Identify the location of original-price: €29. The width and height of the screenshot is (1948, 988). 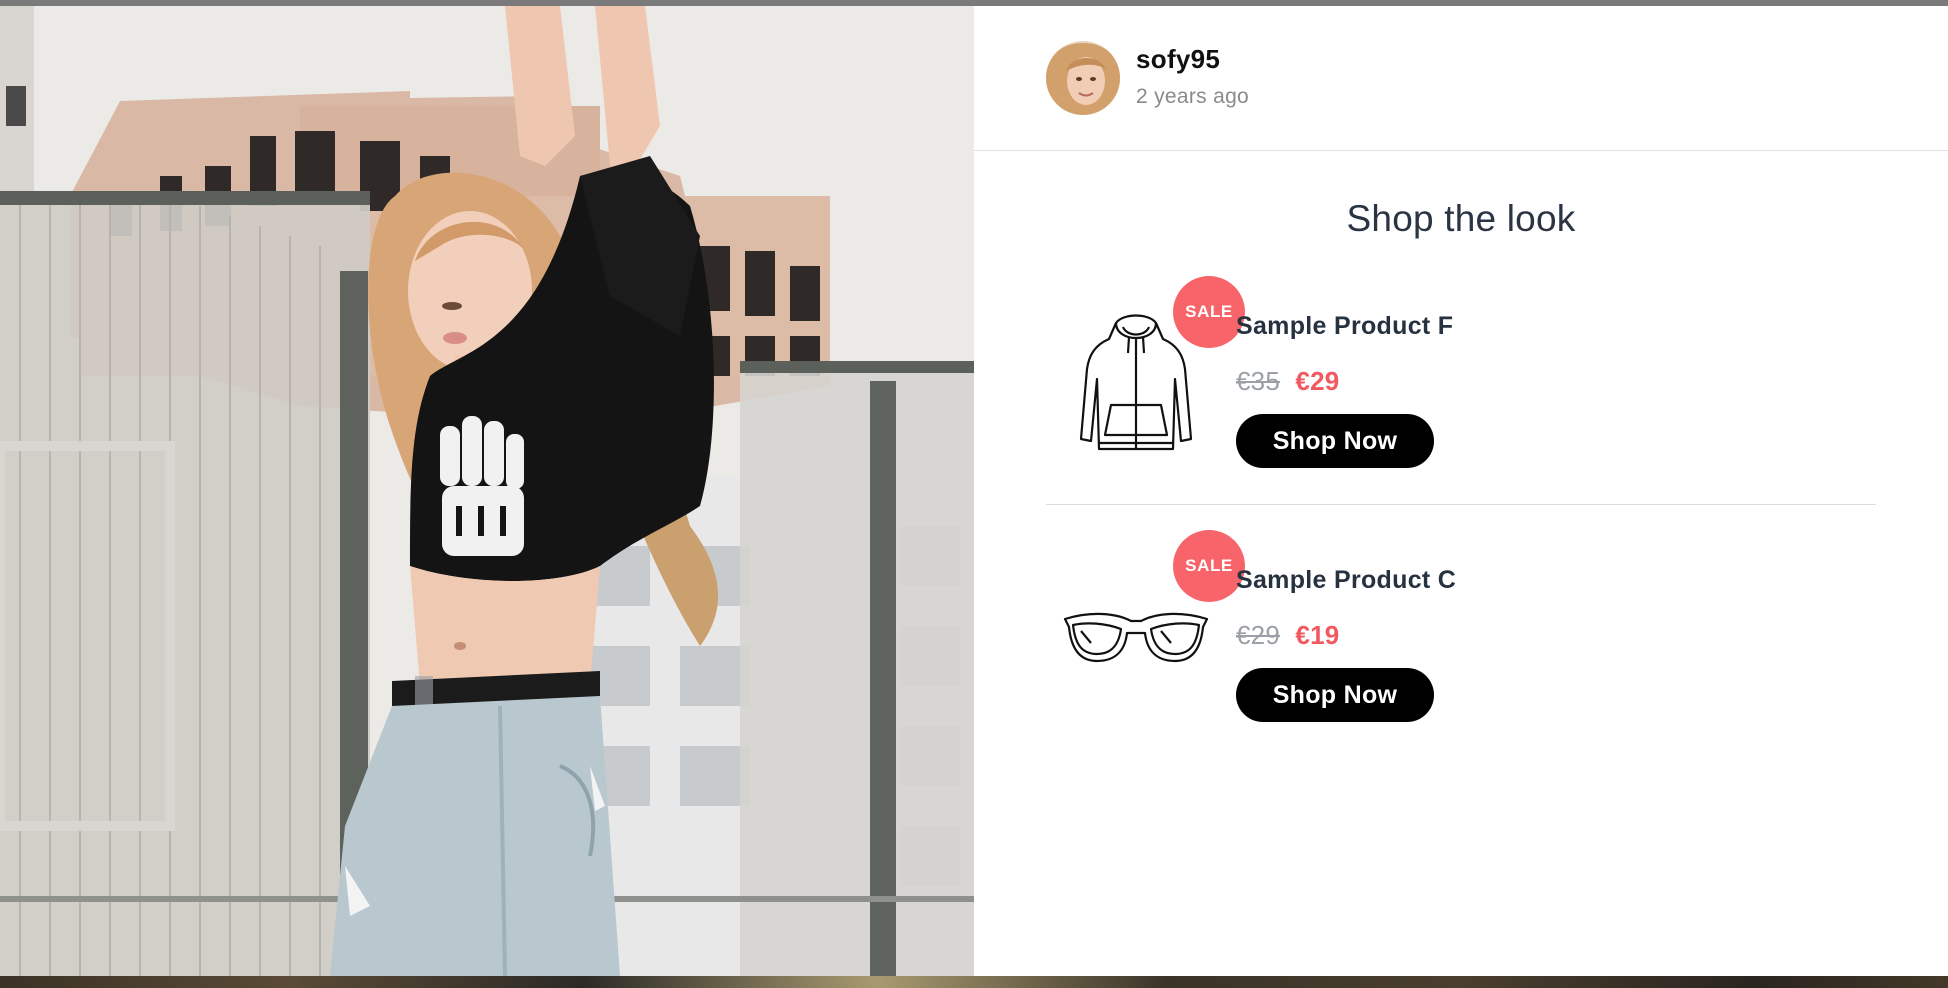
(1258, 635).